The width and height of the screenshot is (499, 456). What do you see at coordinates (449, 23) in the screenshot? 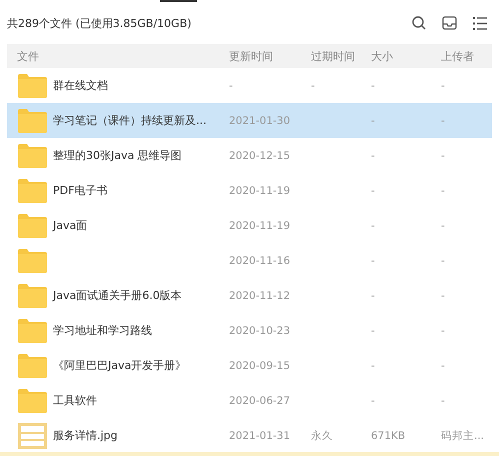
I see `inbox-icon` at bounding box center [449, 23].